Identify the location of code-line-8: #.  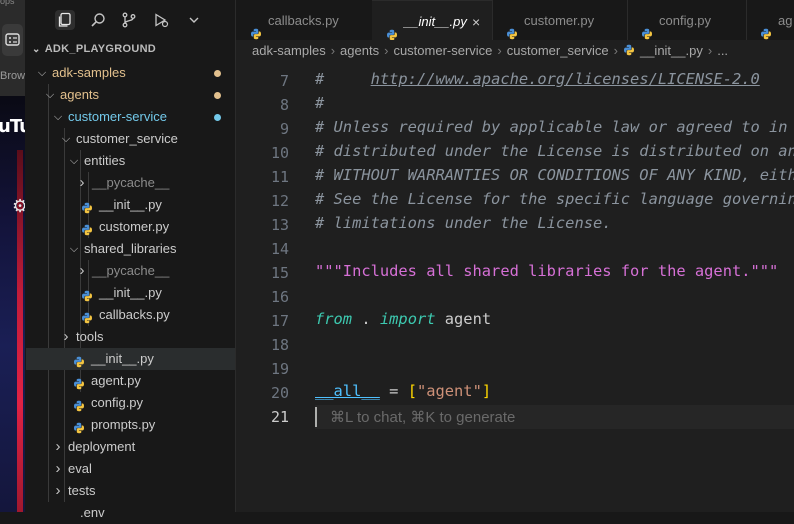
(319, 103).